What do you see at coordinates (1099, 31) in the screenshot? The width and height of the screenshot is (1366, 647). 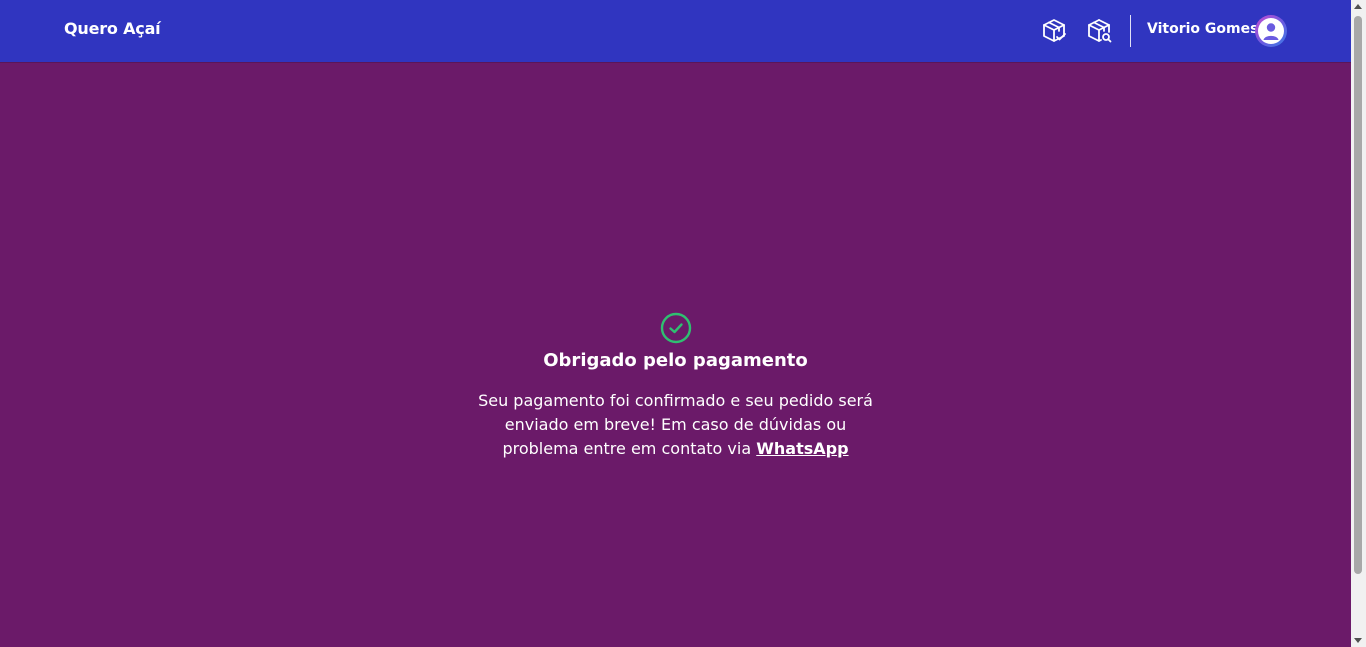 I see `orders-box-search-icon` at bounding box center [1099, 31].